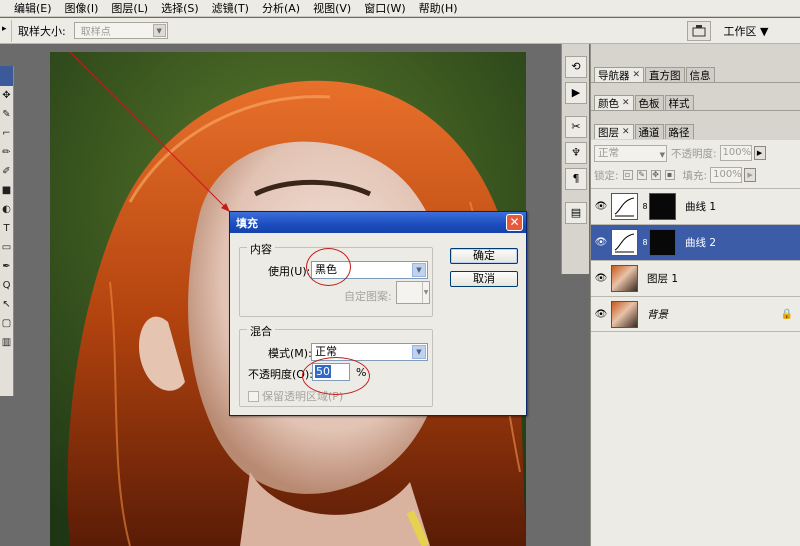 Image resolution: width=800 pixels, height=546 pixels. Describe the element at coordinates (679, 131) in the screenshot. I see `tab-paths: 路径` at that location.